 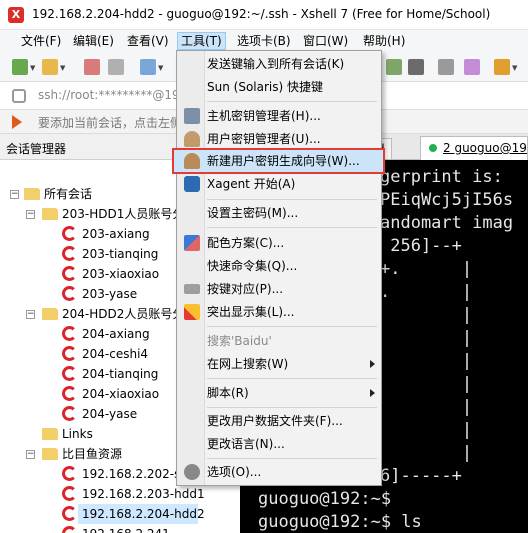 I want to click on terminal-line: andomart imag, so click(x=447, y=223).